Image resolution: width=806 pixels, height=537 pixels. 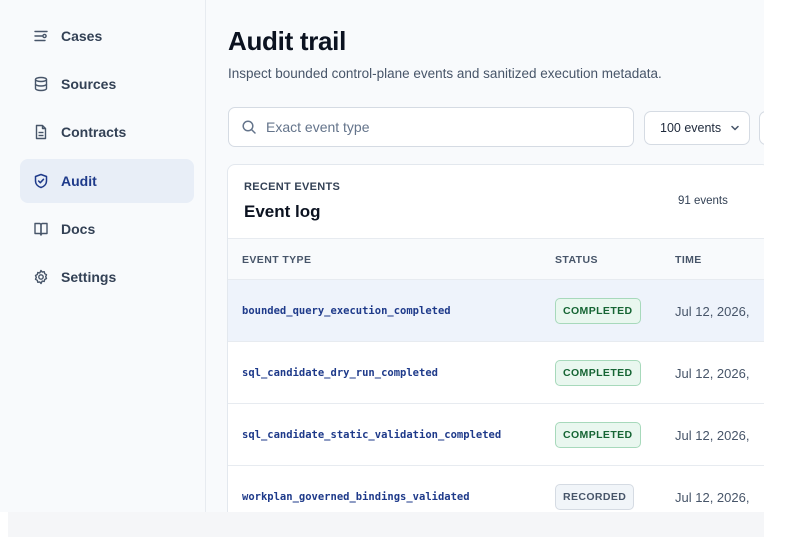 I want to click on table-header: EVENT TYPE STATUS TIME, so click(x=496, y=259).